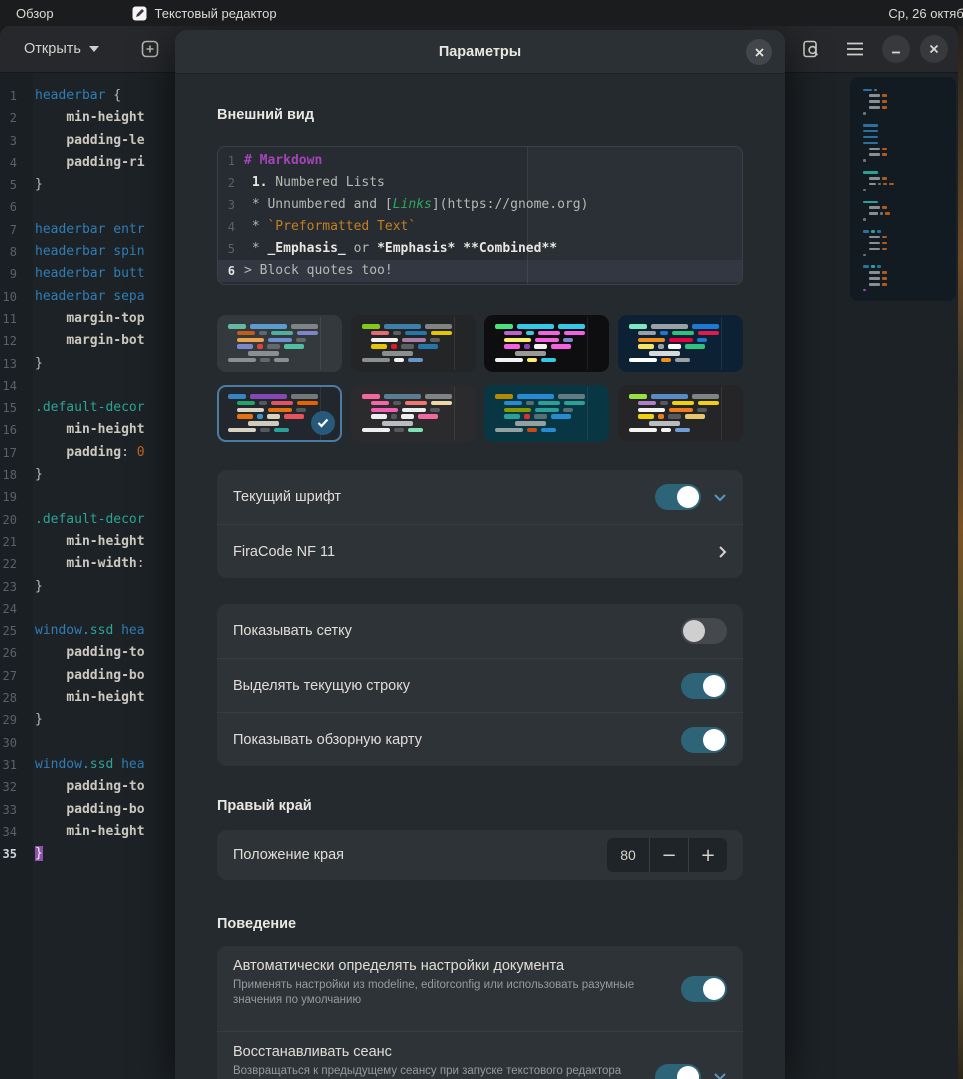 This screenshot has height=1079, width=963. I want to click on use-system-font-row: Текущий шрифт, so click(480, 497).